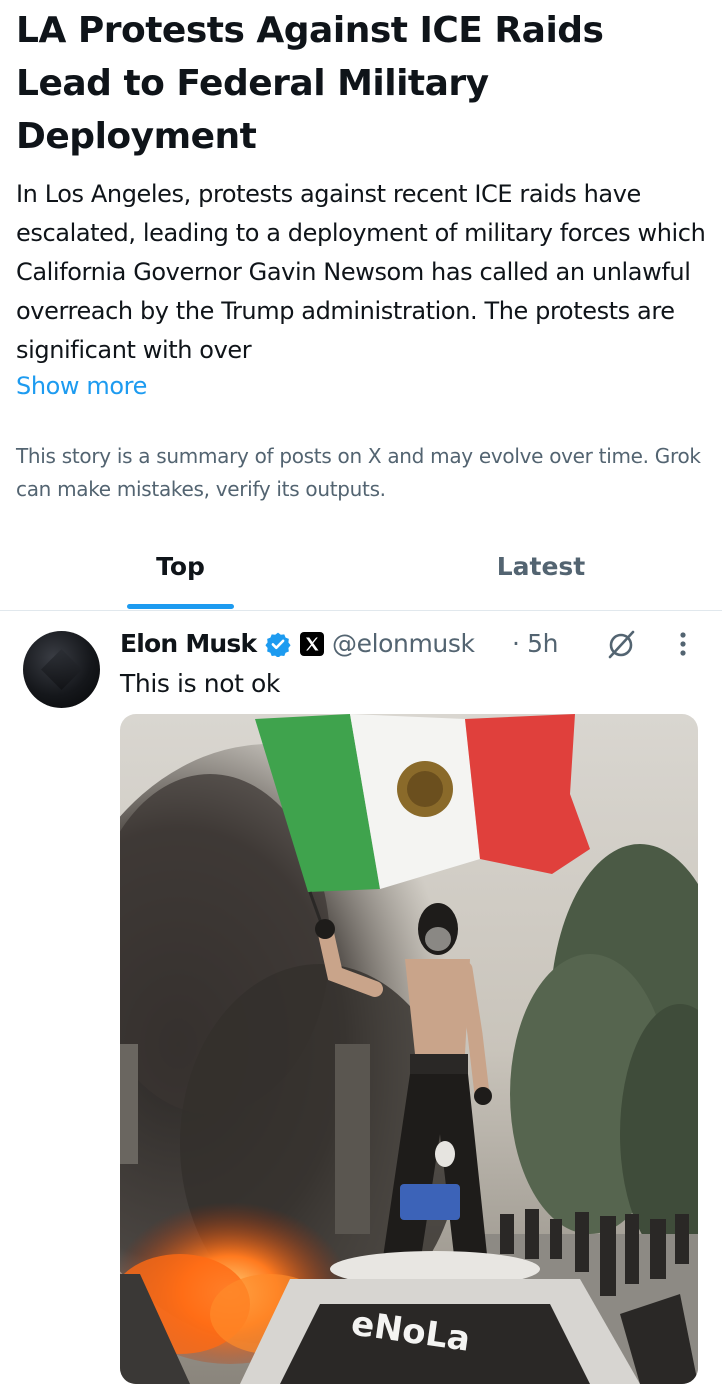 This screenshot has height=1384, width=722. Describe the element at coordinates (188, 644) in the screenshot. I see `author-name: Elon Musk` at that location.